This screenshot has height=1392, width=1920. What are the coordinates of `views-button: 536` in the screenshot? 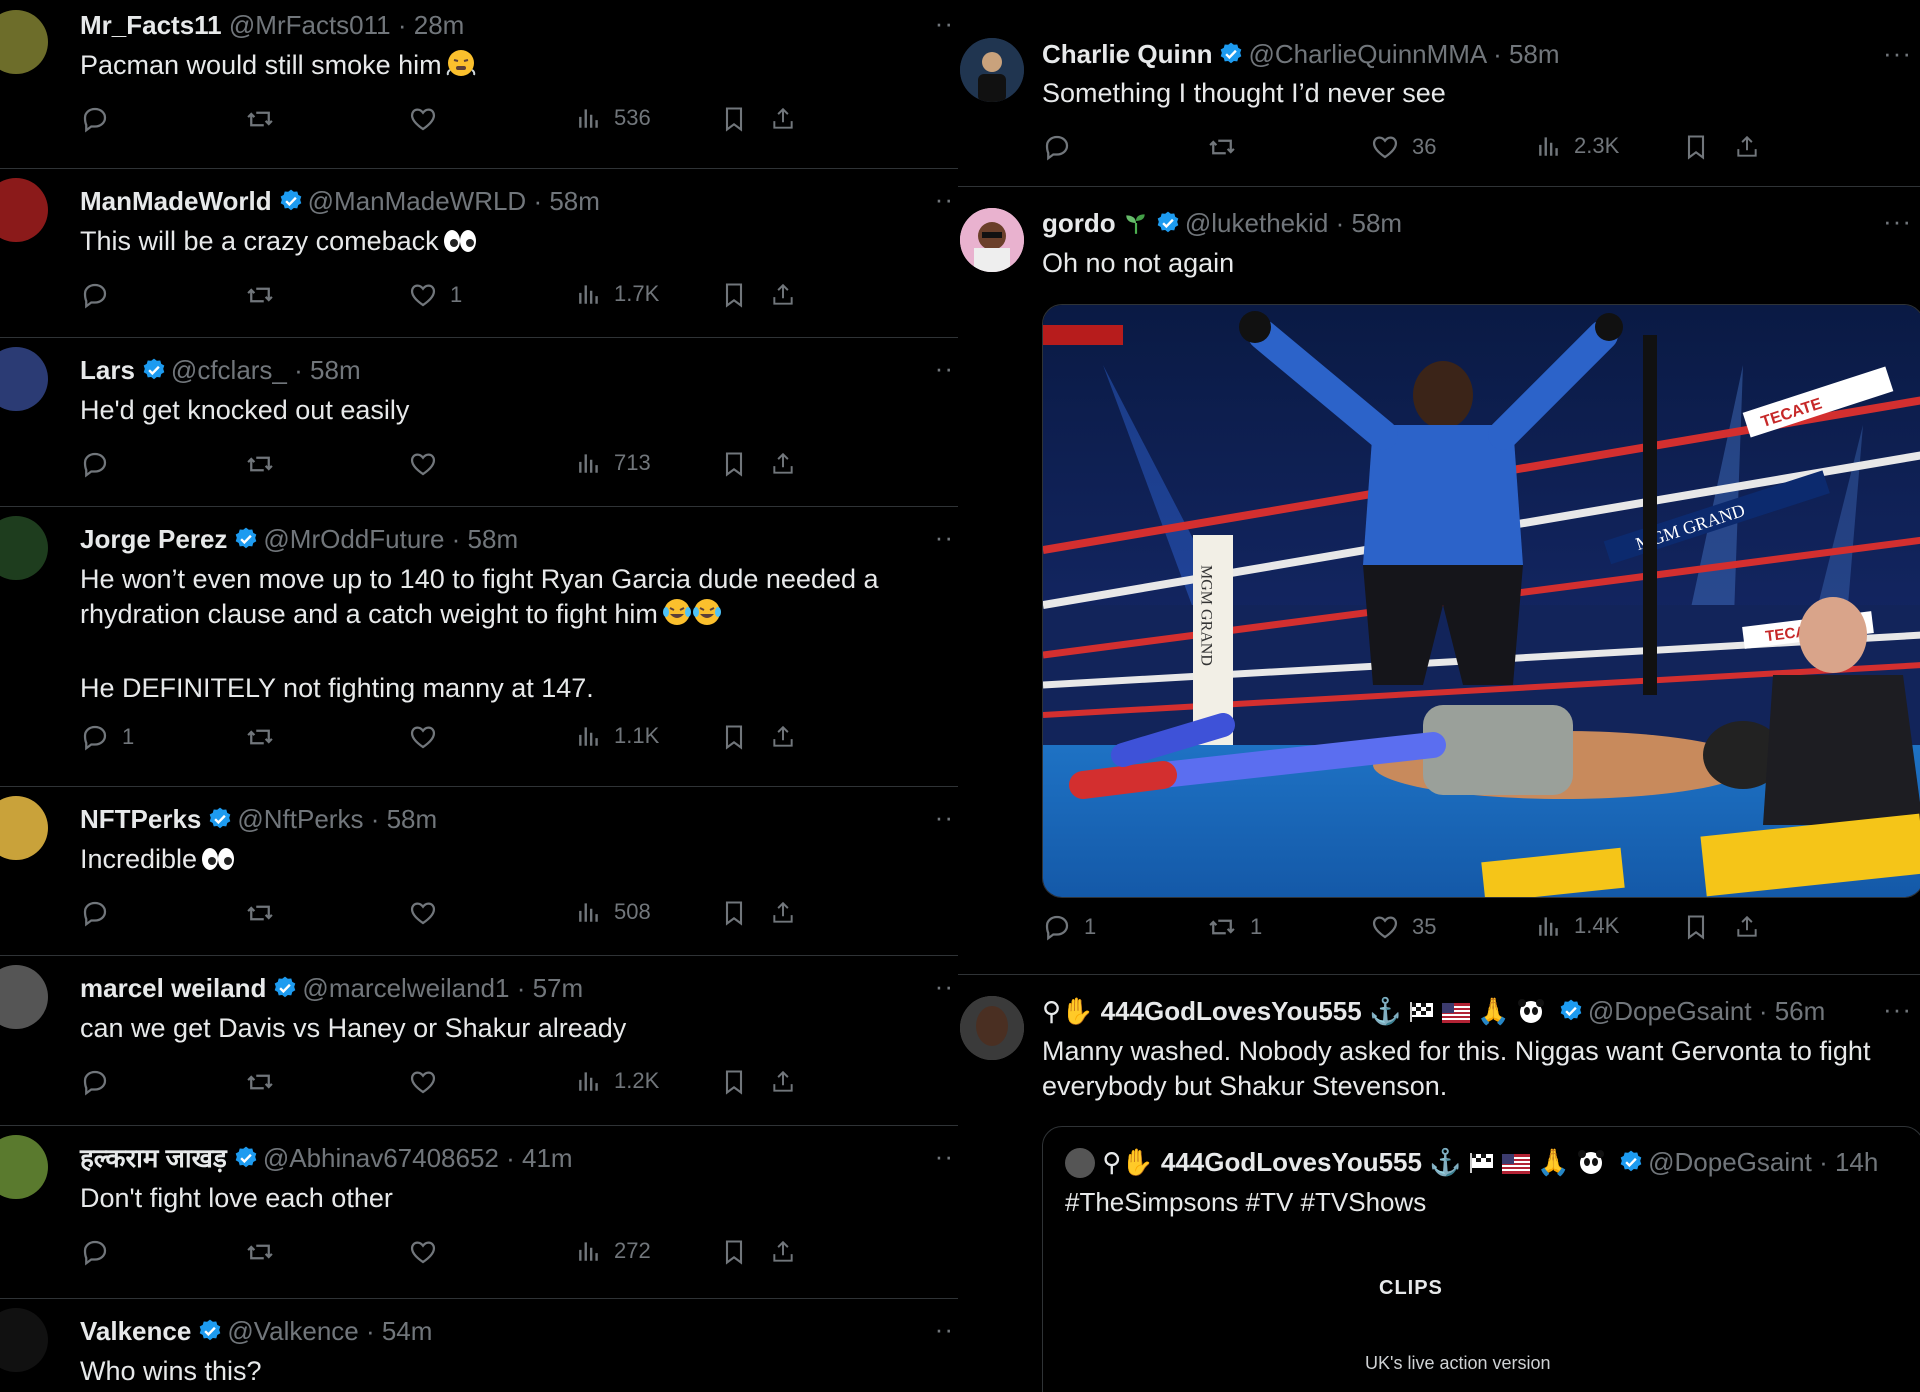 It's located at (613, 118).